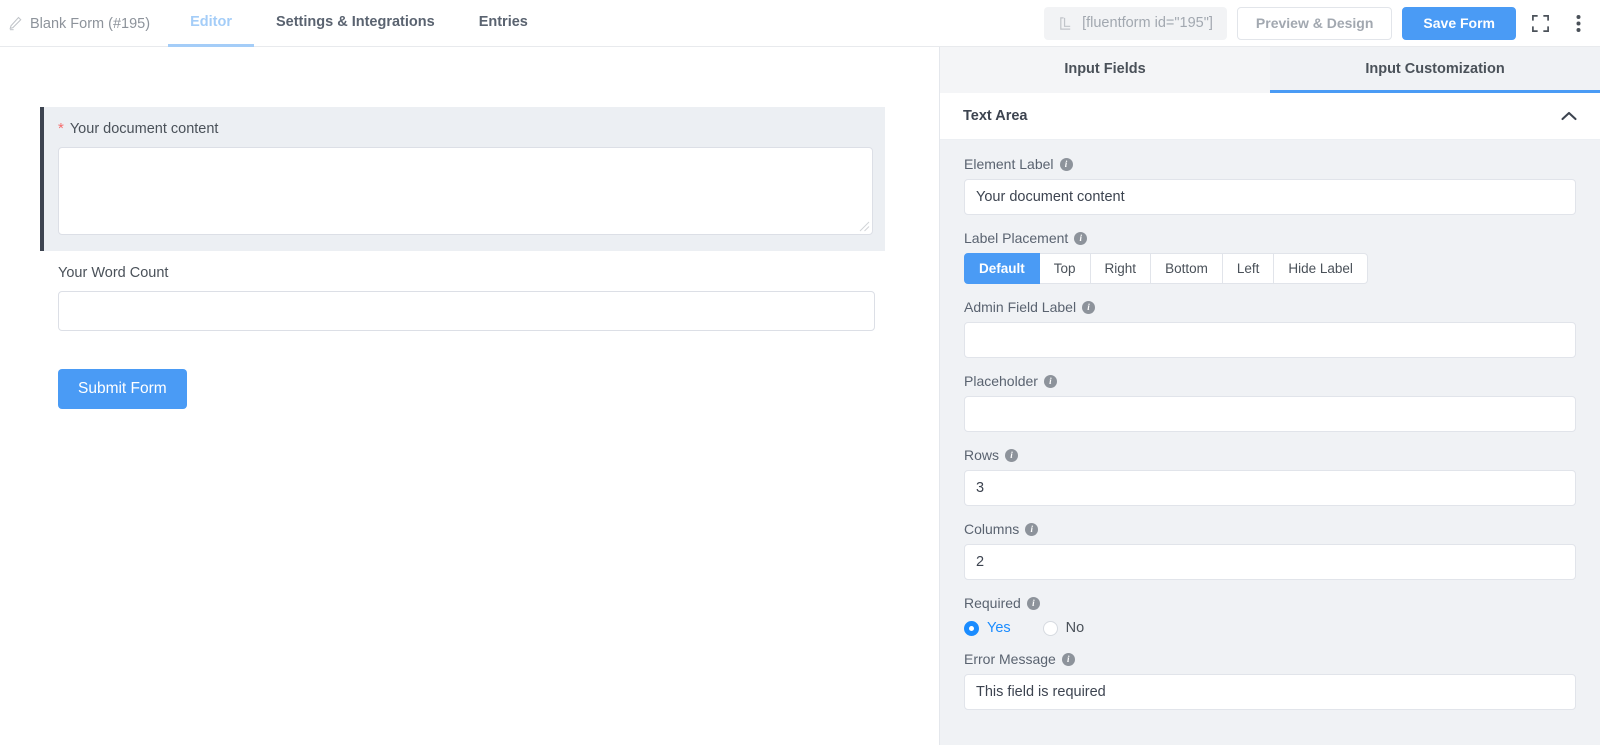  What do you see at coordinates (1321, 268) in the screenshot?
I see `label-placement-option-hide-label: Hide Label` at bounding box center [1321, 268].